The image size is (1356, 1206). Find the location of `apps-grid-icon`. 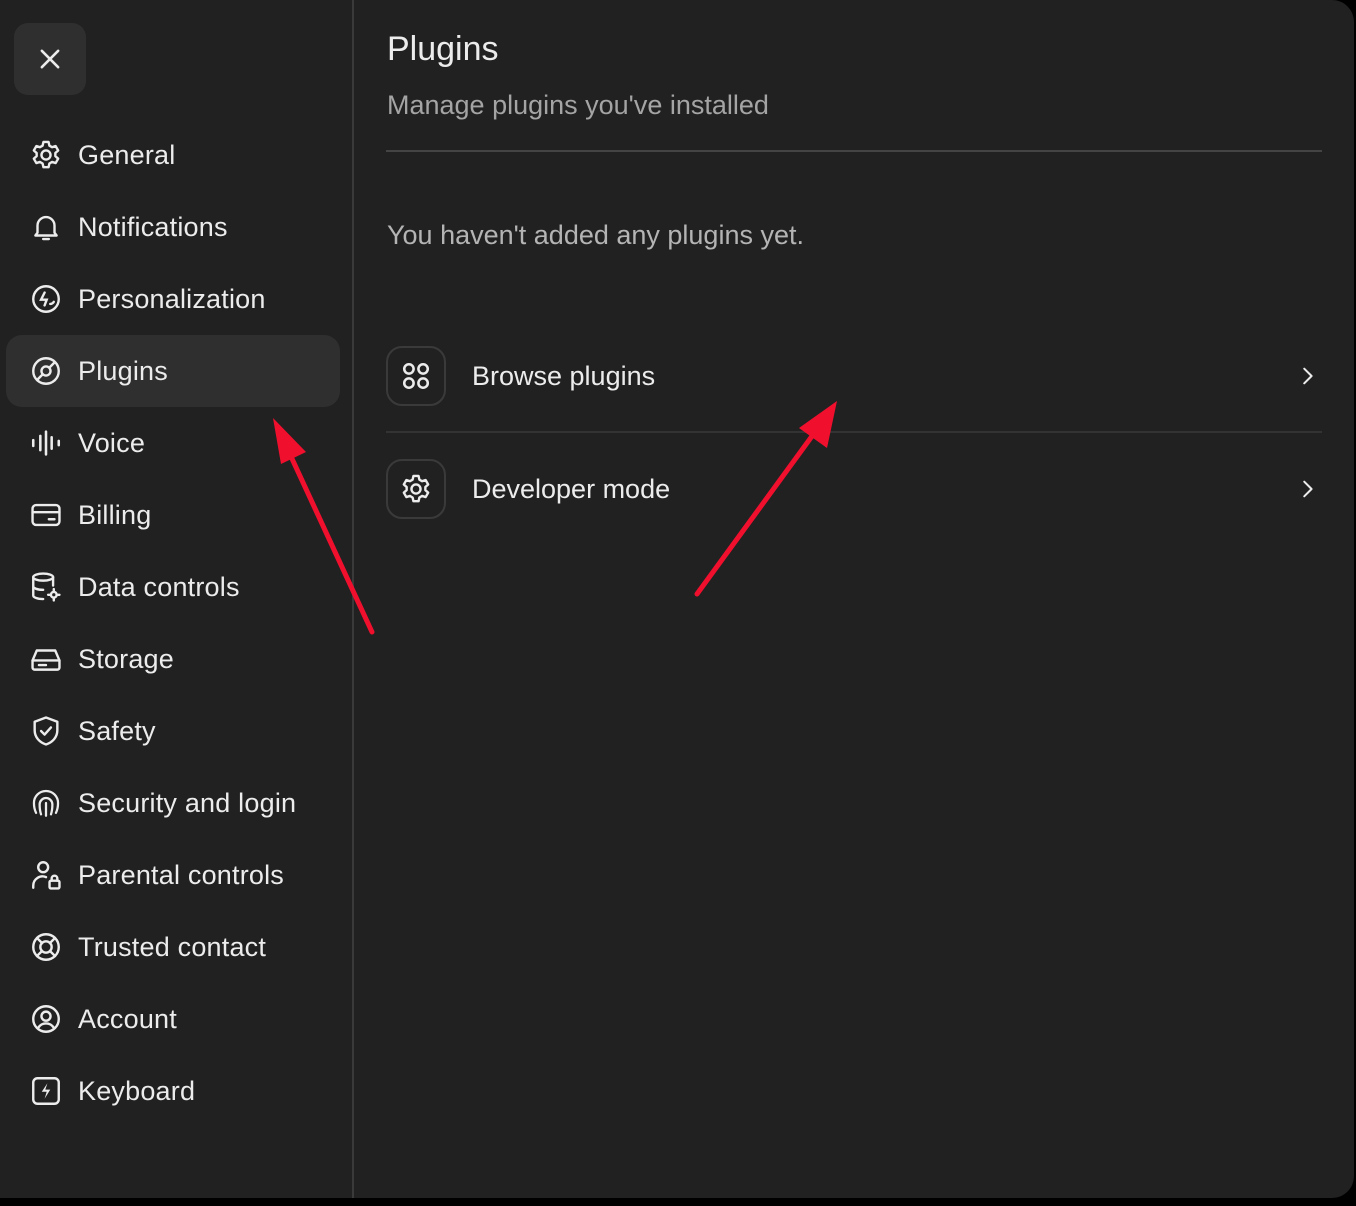

apps-grid-icon is located at coordinates (416, 376).